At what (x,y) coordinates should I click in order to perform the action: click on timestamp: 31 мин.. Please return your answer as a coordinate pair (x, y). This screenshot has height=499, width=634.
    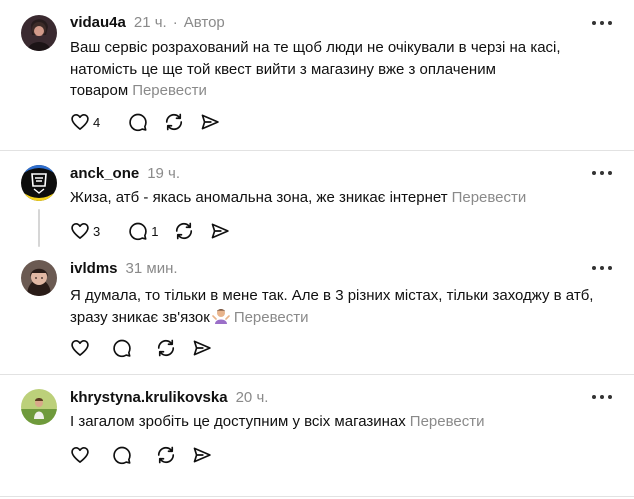
    Looking at the image, I should click on (152, 268).